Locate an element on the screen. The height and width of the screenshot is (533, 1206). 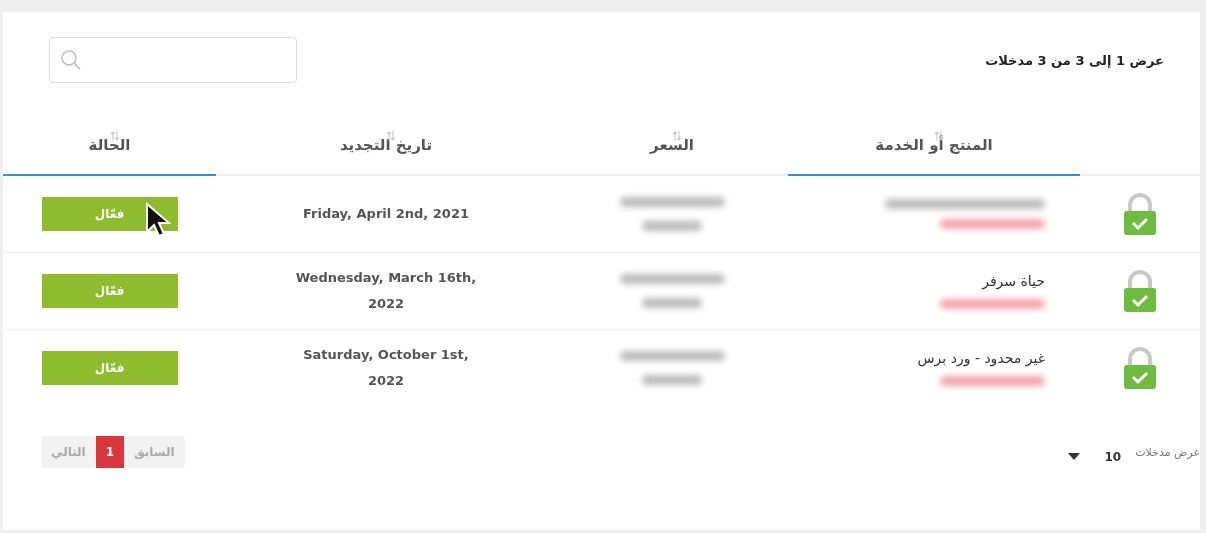
entries-info: عرض 1 إلى 3 من 3 مدخلات is located at coordinates (1074, 60).